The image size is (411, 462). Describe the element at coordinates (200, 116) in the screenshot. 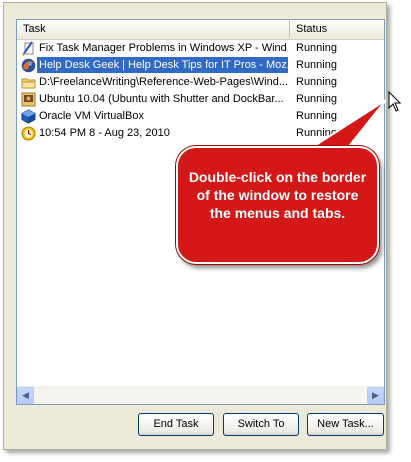

I see `task-row: Oracle VM VirtualBox Running` at that location.